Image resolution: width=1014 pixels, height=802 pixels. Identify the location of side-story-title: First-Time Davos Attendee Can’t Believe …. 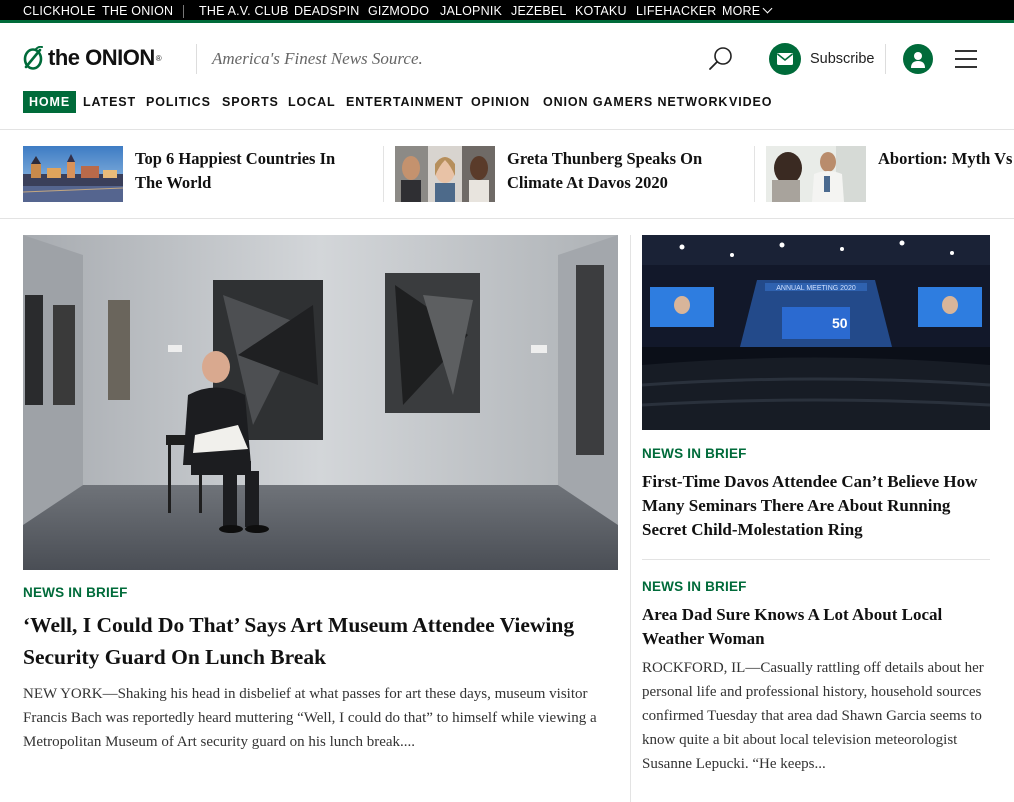
(817, 506).